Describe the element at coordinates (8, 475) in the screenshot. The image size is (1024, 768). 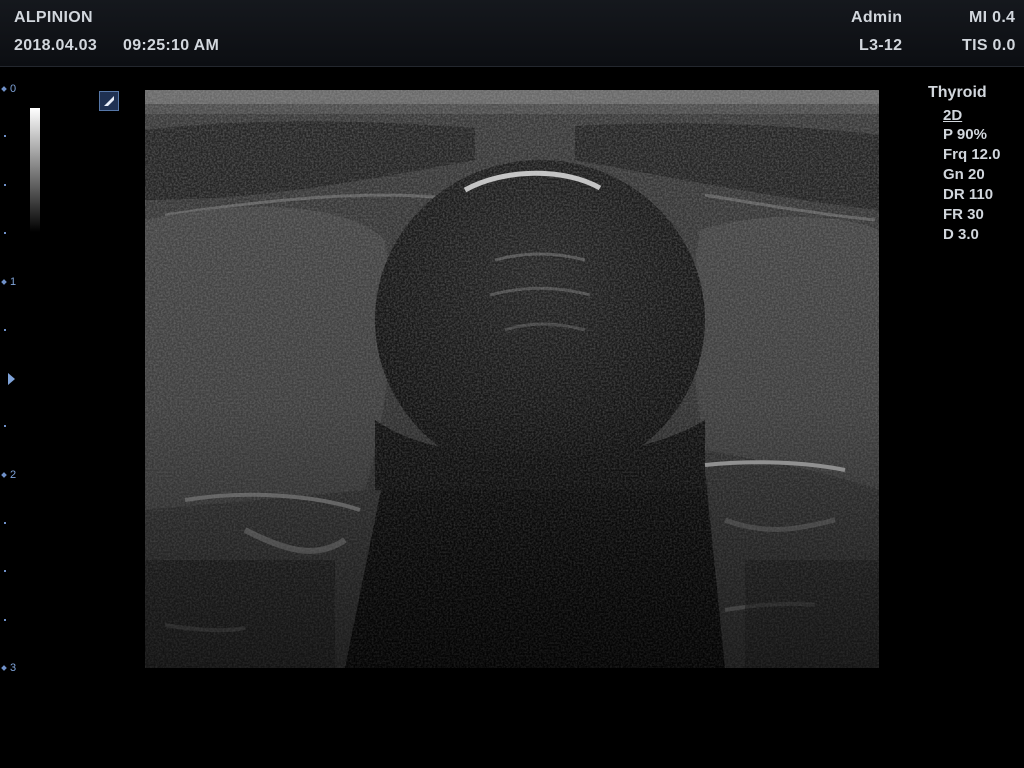
I see `depth-label-2: 2` at that location.